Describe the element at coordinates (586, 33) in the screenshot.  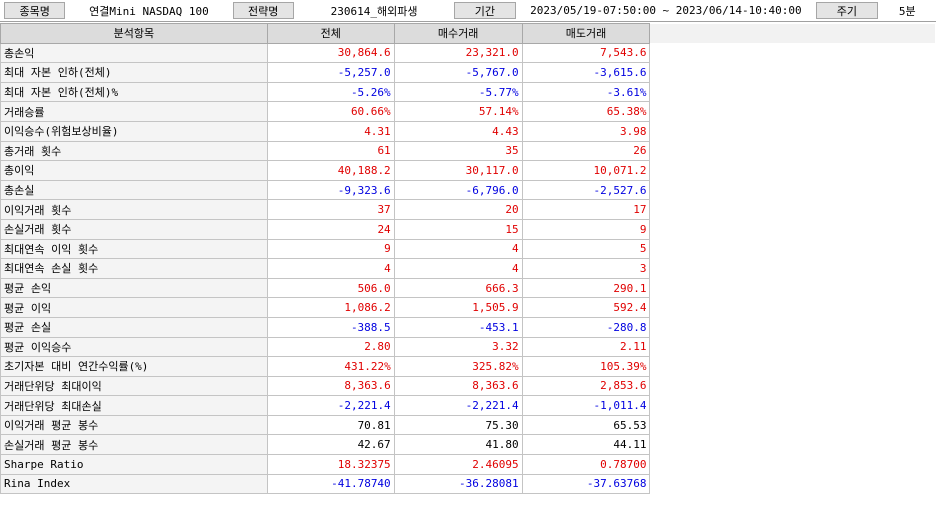
I see `column-header-sell: 매도거래` at that location.